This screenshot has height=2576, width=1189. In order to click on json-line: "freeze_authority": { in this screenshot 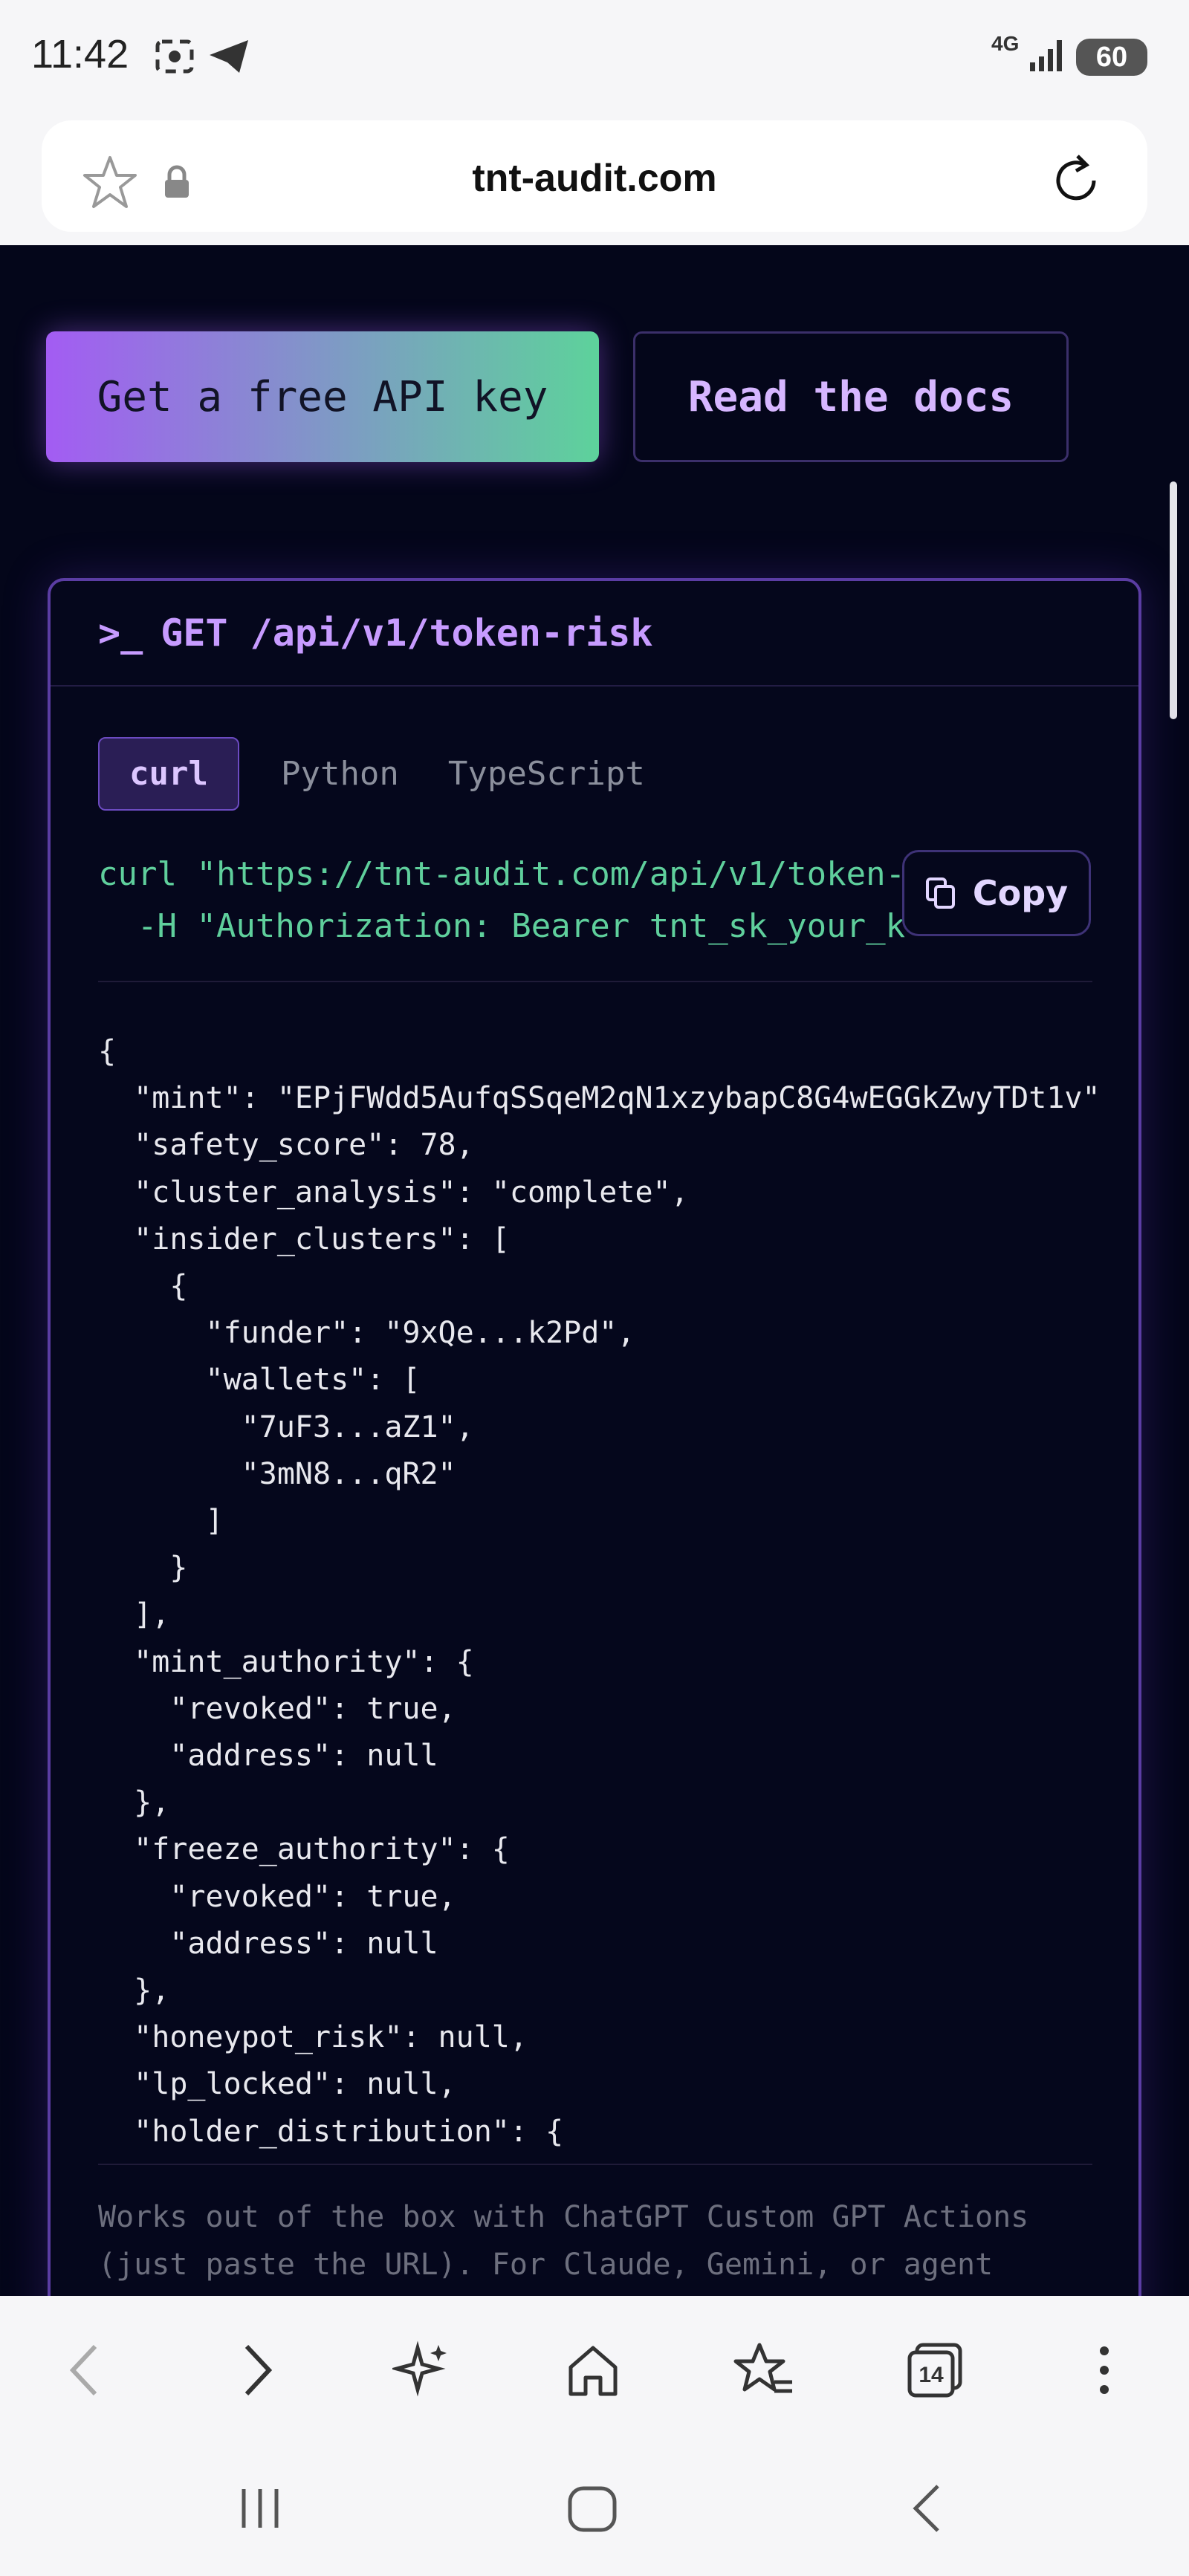, I will do `click(304, 1849)`.